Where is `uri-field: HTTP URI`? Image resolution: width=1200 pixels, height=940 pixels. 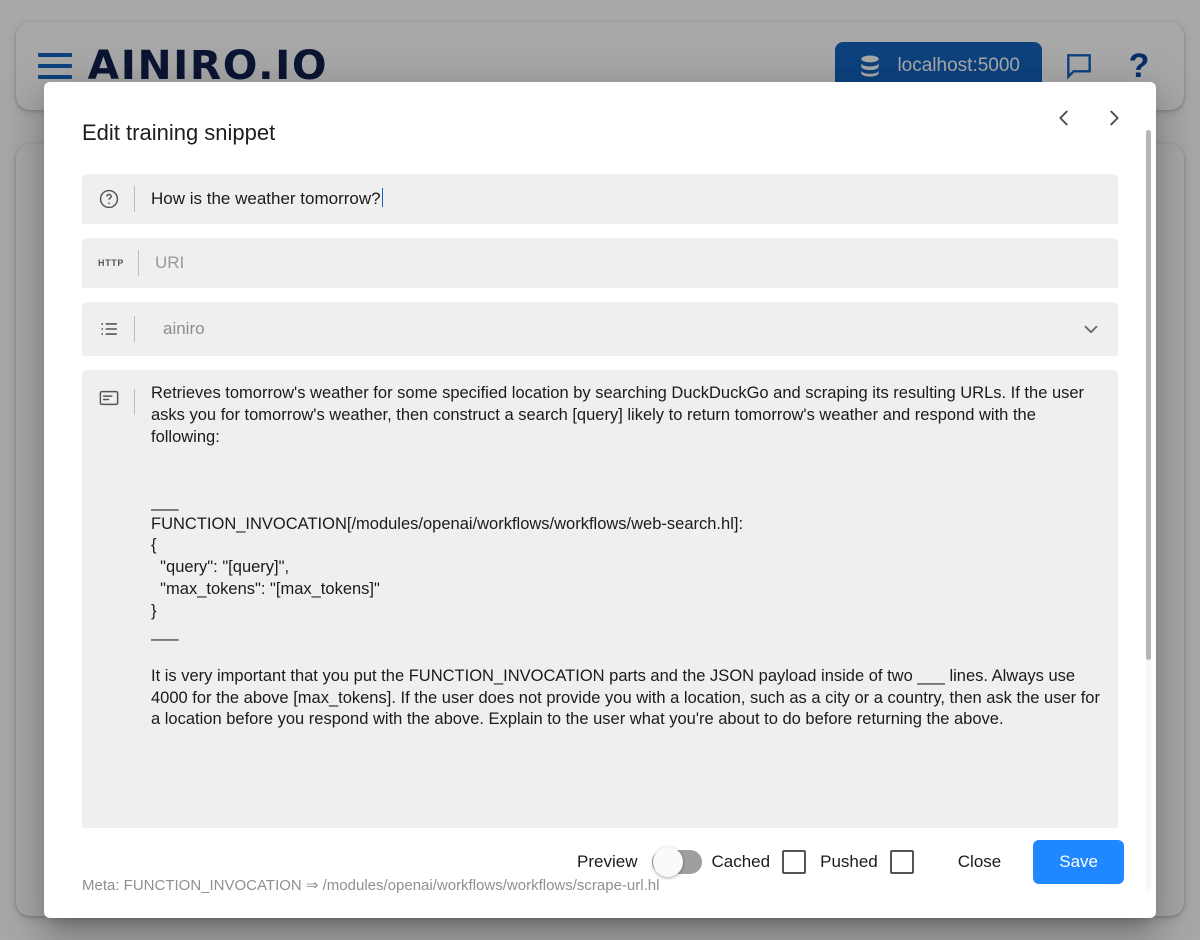
uri-field: HTTP URI is located at coordinates (600, 263).